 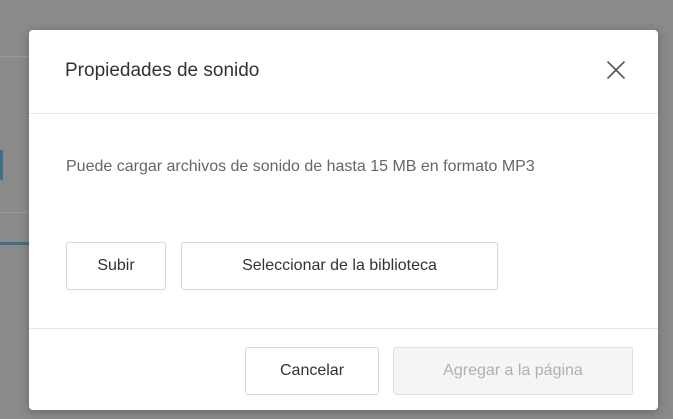 I want to click on close-icon, so click(x=616, y=70).